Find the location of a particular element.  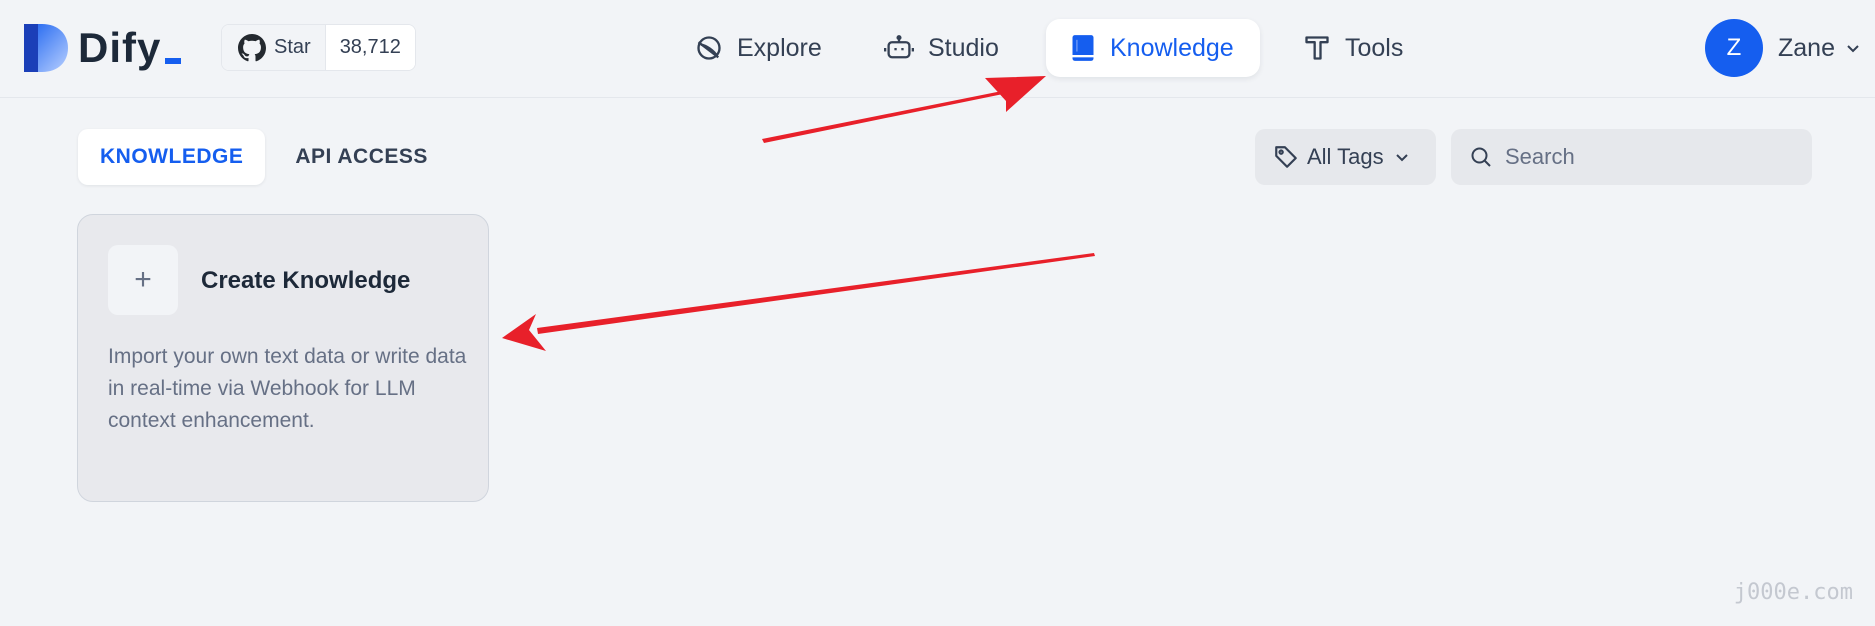

nav-explore-label: Explore is located at coordinates (779, 47).